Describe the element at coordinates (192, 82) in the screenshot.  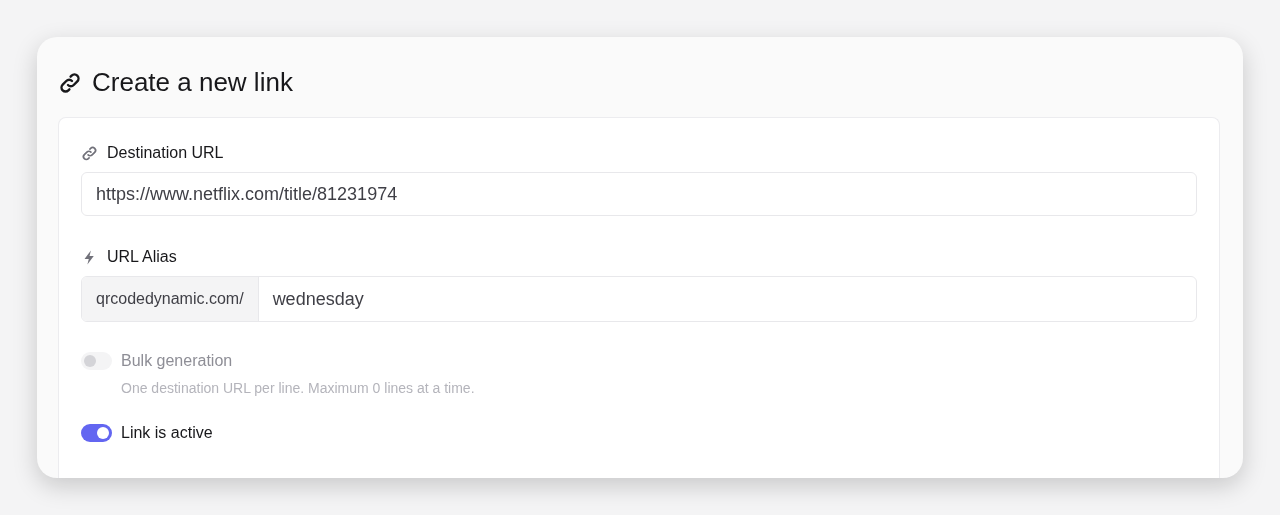
I see `dialog-title: Create a new link` at that location.